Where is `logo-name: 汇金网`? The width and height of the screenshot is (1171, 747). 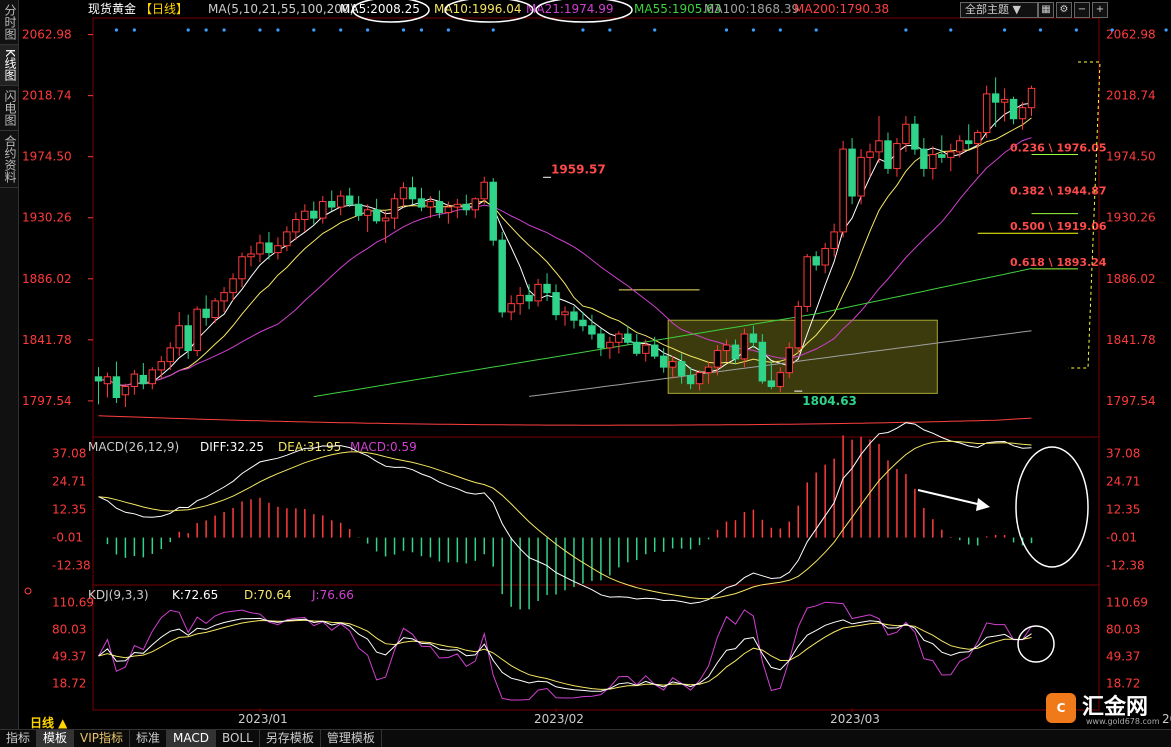 logo-name: 汇金网 is located at coordinates (1115, 707).